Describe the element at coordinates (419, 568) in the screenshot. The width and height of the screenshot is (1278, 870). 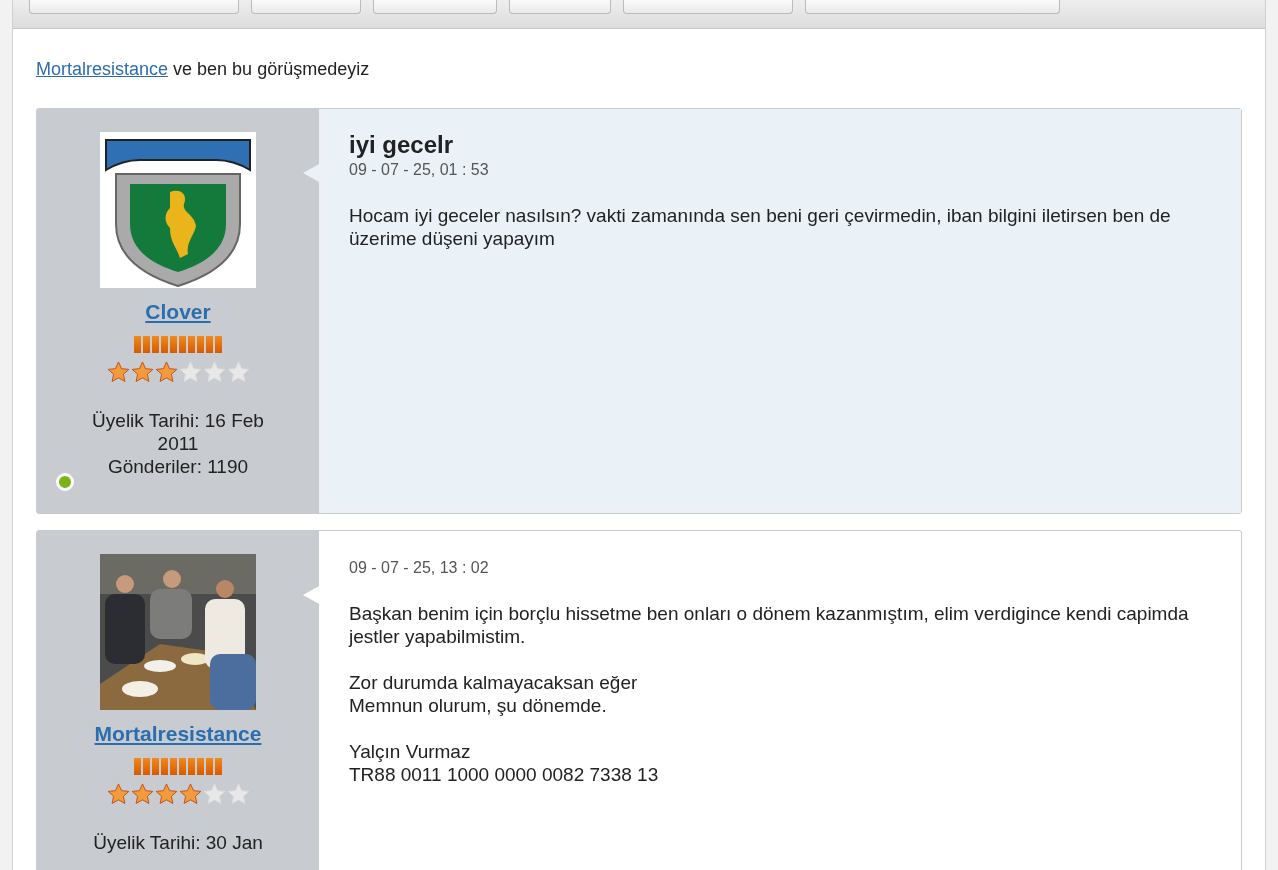
I see `message-date: 09 - 07 - 25, 13 : 02` at that location.